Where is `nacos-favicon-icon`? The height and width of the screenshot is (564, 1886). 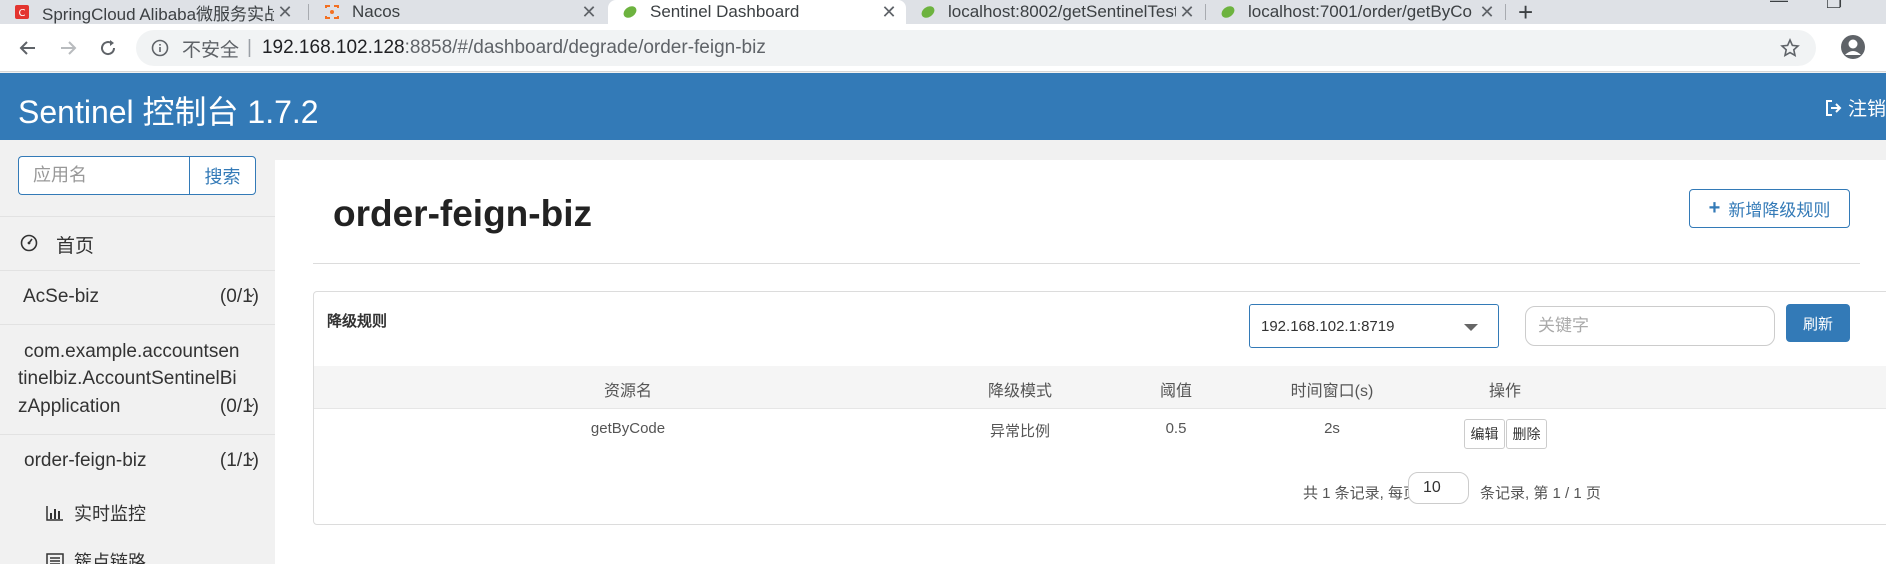 nacos-favicon-icon is located at coordinates (332, 12).